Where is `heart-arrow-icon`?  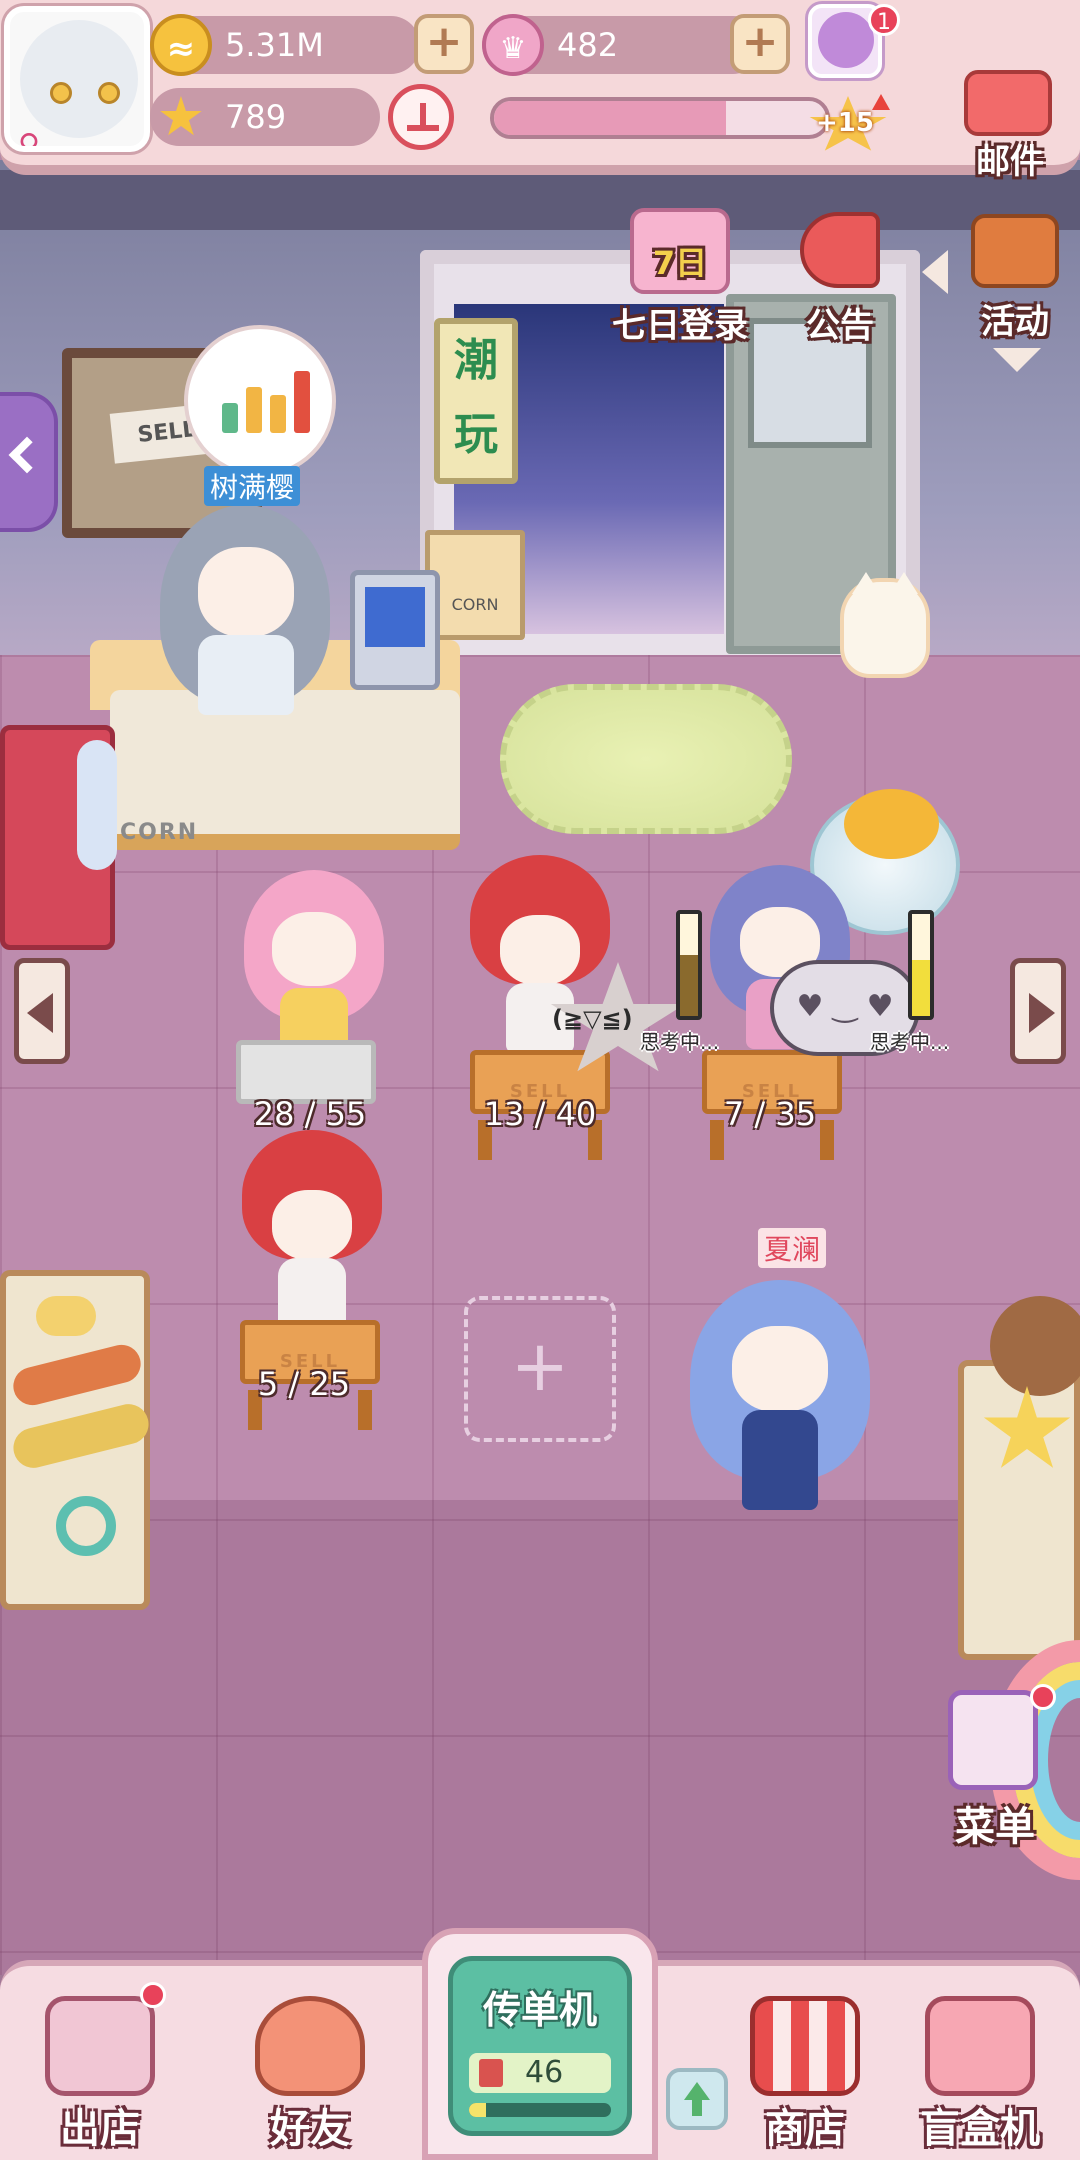
heart-arrow-icon is located at coordinates (310, 2046).